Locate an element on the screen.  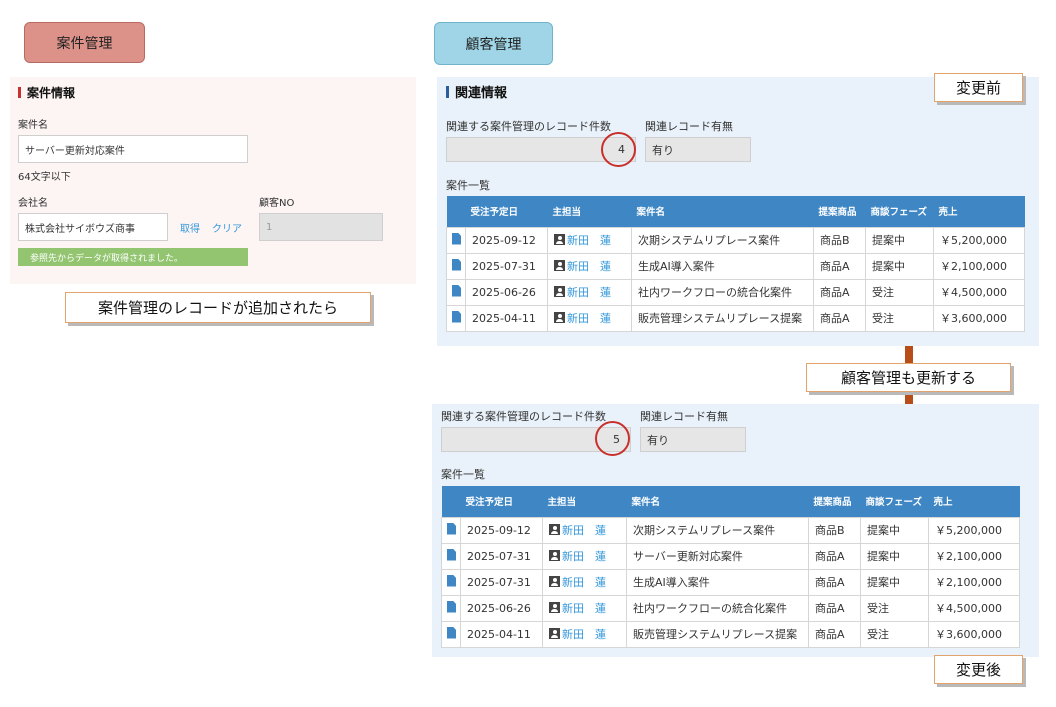
date-cell: 2025-09-12 is located at coordinates (506, 240).